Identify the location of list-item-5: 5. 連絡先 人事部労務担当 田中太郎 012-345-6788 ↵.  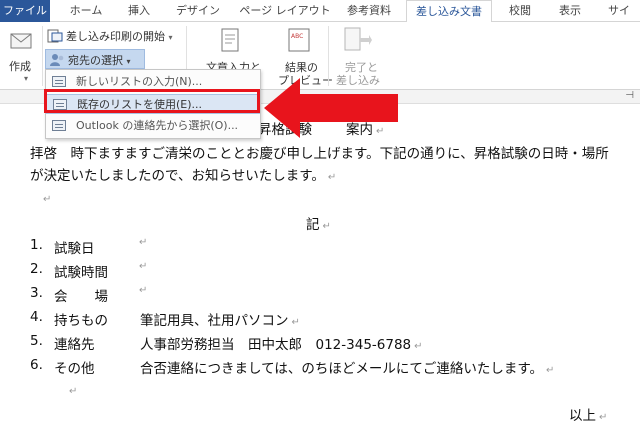
(226, 343).